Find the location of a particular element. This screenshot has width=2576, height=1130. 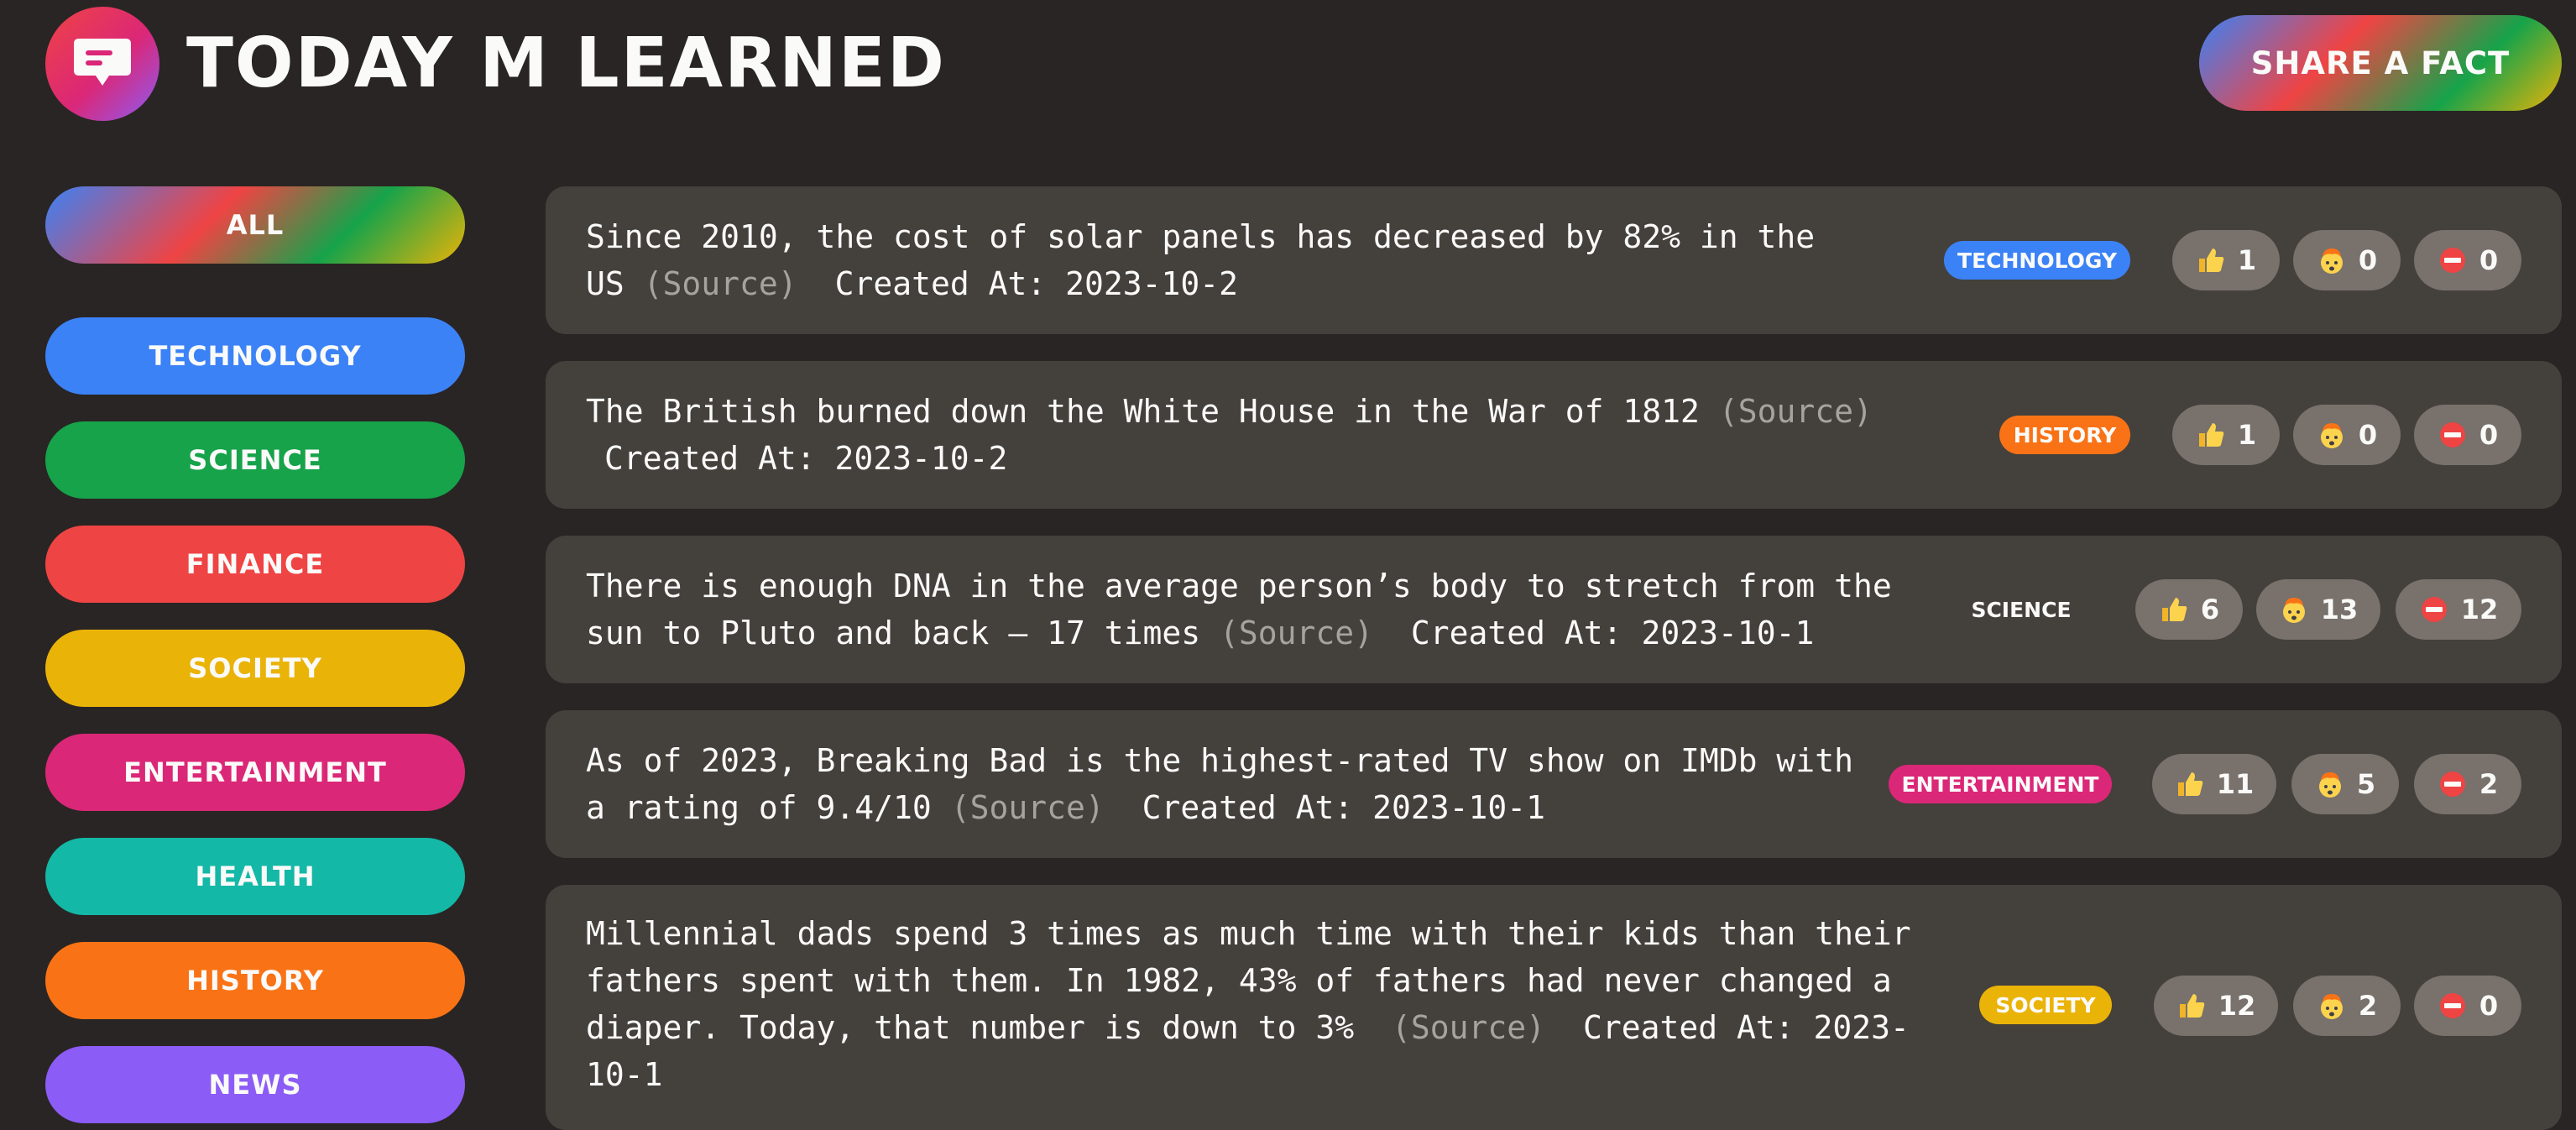

tag-society: SOCIETY is located at coordinates (2045, 1005).